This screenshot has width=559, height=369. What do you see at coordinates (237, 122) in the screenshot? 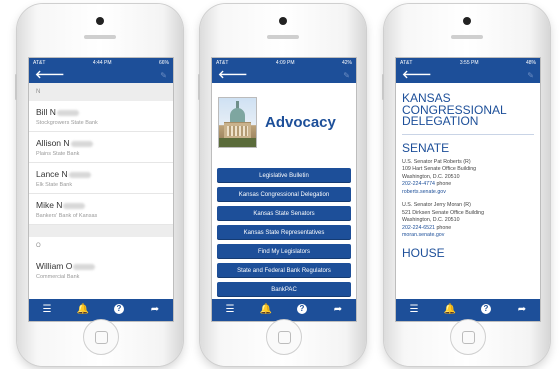
I see `capitol-building-image` at bounding box center [237, 122].